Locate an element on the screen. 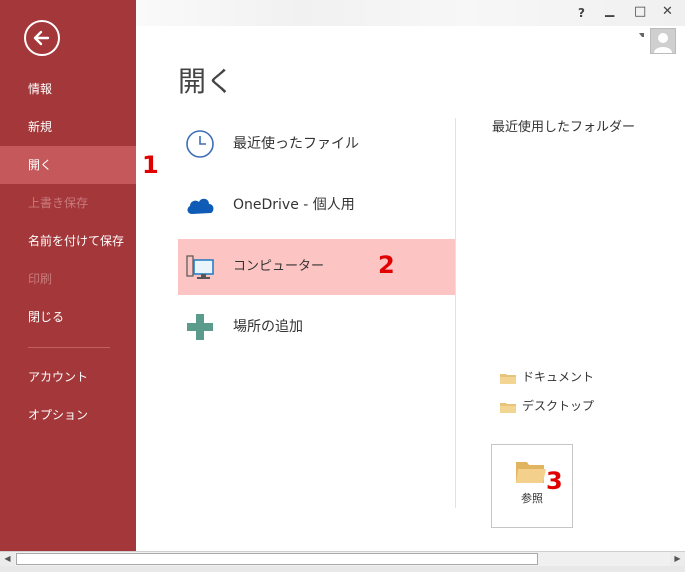  folder-open-icon is located at coordinates (531, 472).